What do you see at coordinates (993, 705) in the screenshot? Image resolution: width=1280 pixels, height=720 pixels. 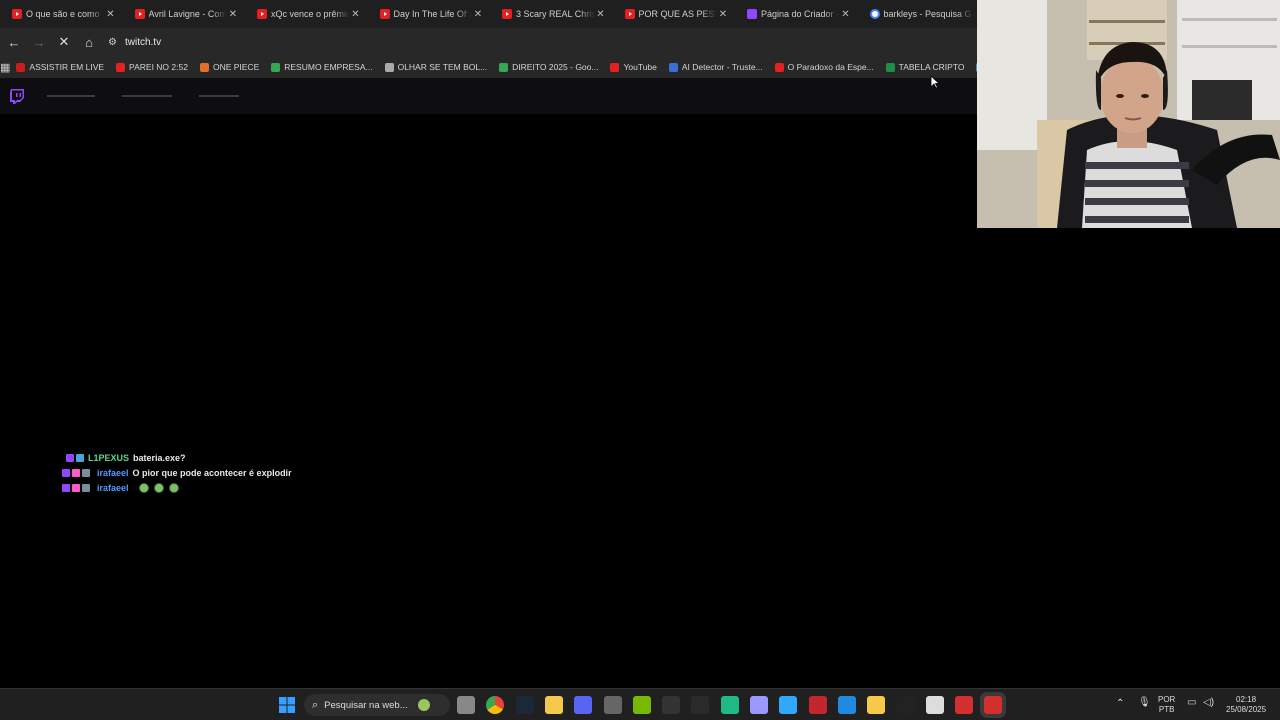 I see `capcut-active-icon` at bounding box center [993, 705].